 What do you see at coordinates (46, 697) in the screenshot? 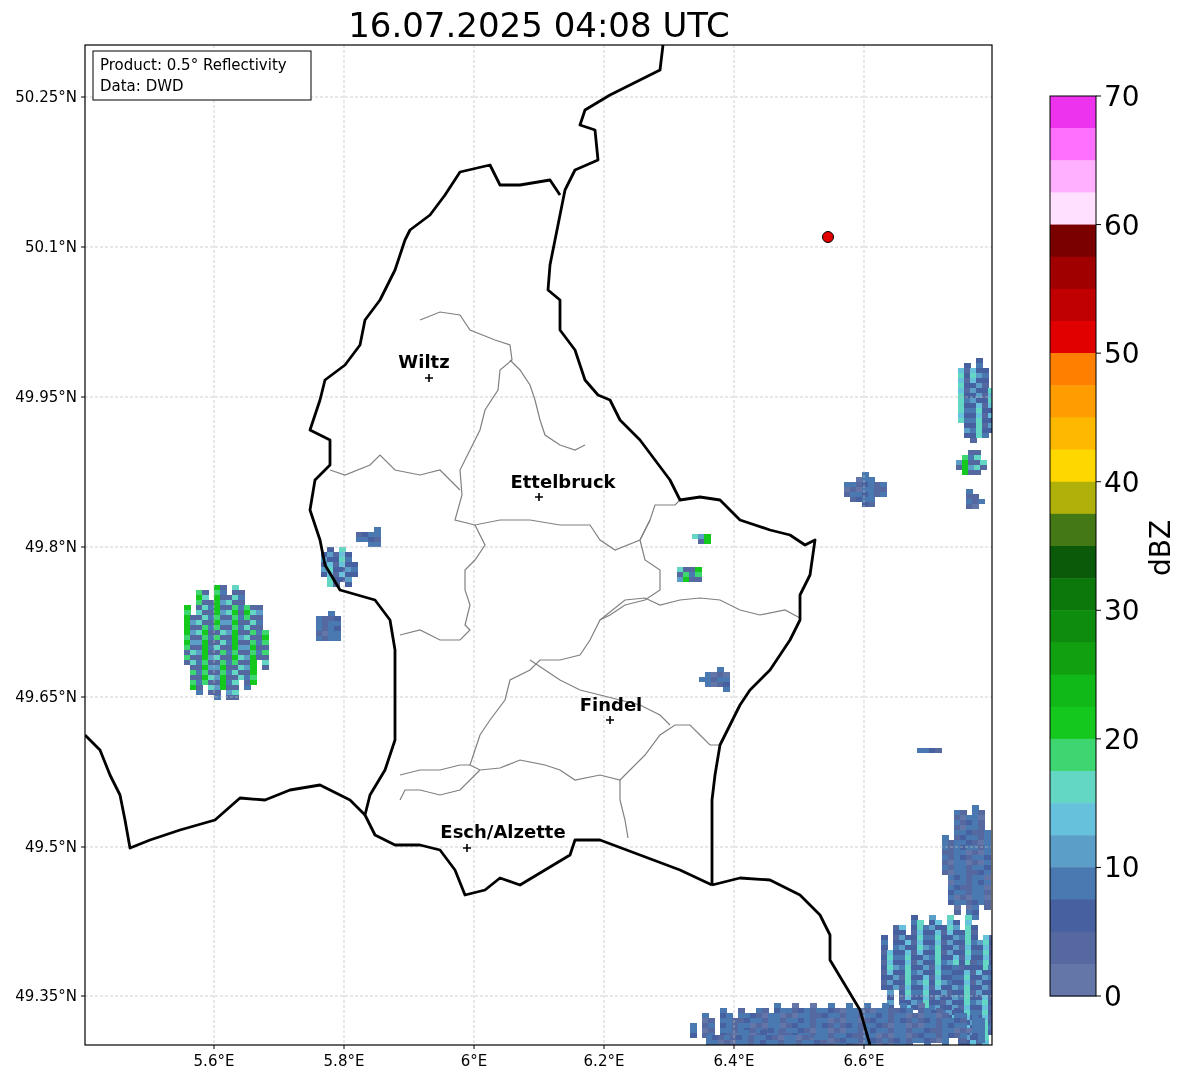
I see `axis-tick-label: 49.65°N` at bounding box center [46, 697].